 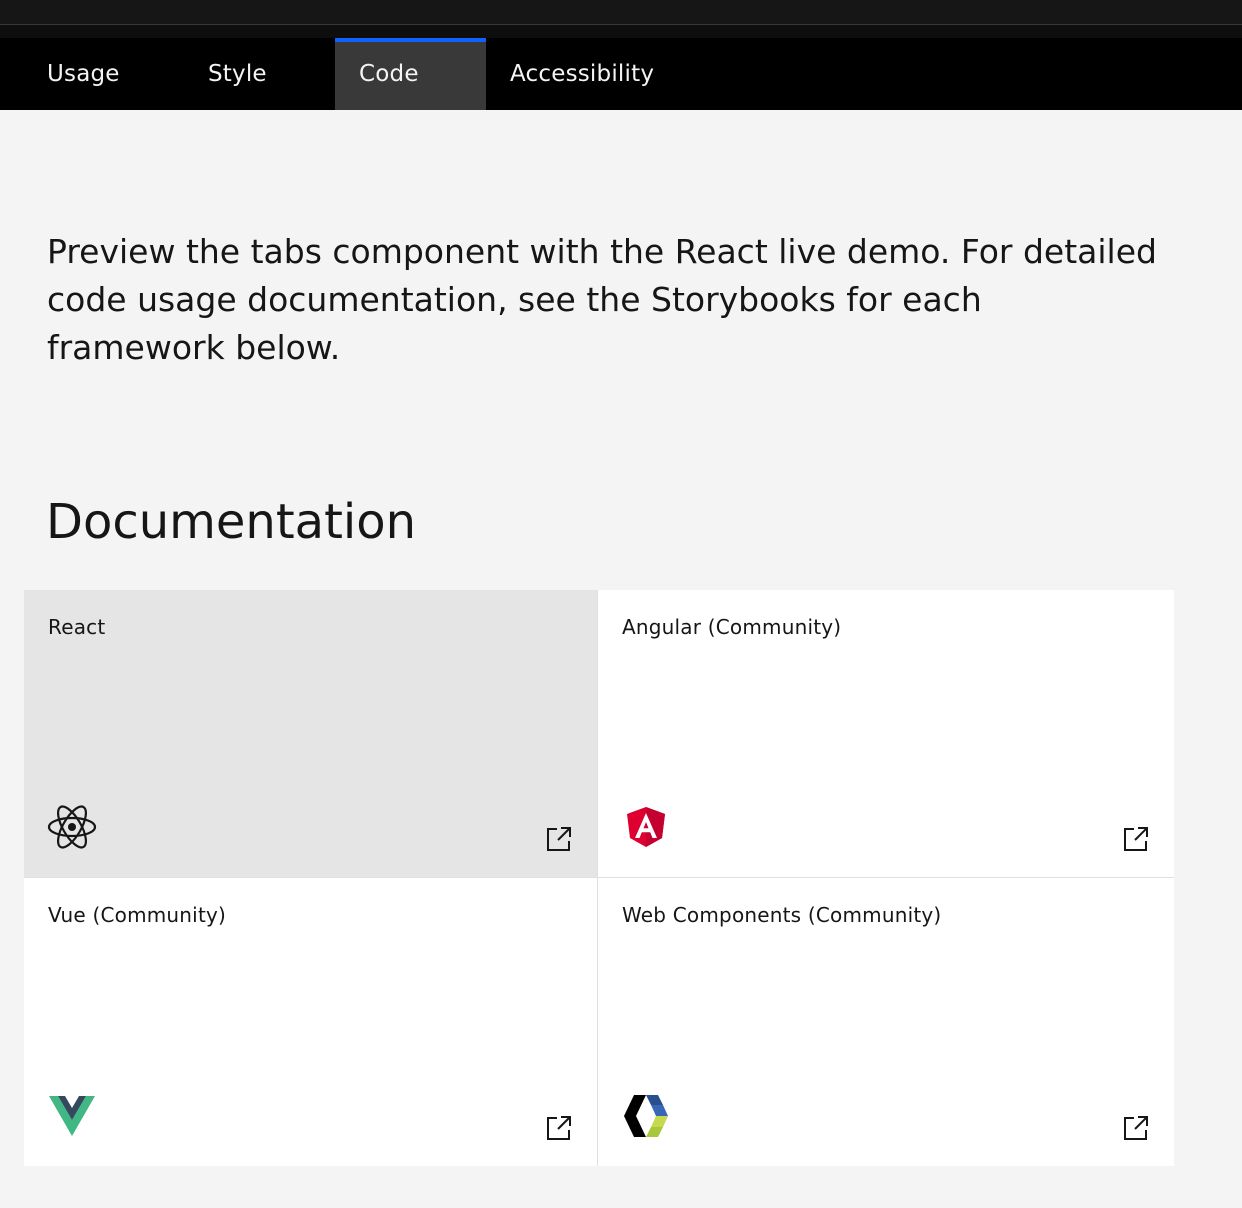 I want to click on card-title: Web Components (Community), so click(x=782, y=915).